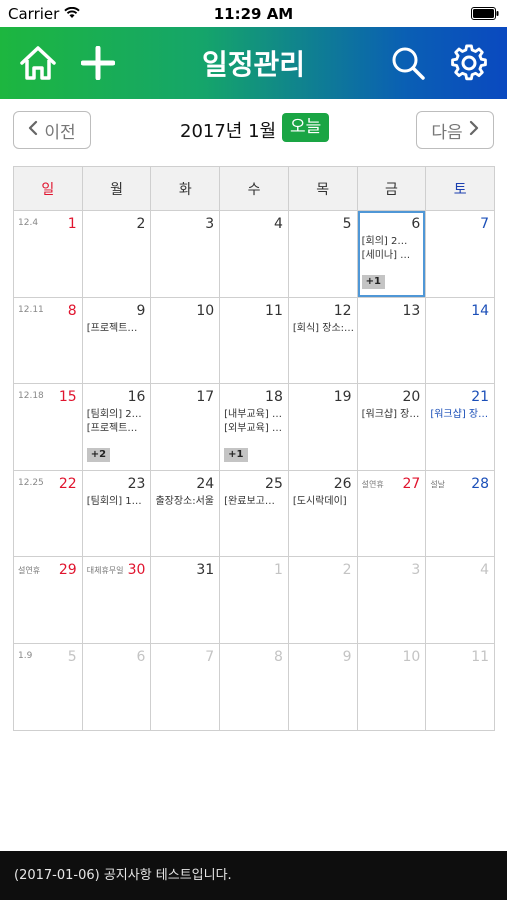 The height and width of the screenshot is (900, 507). What do you see at coordinates (323, 427) in the screenshot?
I see `day-cell: 19` at bounding box center [323, 427].